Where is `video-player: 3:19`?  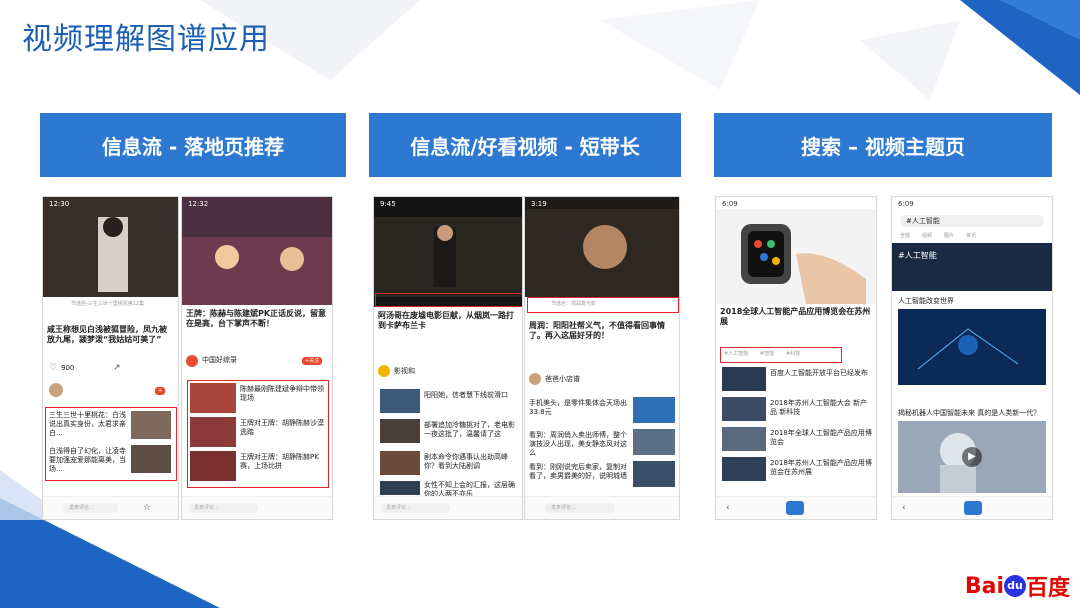
video-player: 3:19 is located at coordinates (602, 247).